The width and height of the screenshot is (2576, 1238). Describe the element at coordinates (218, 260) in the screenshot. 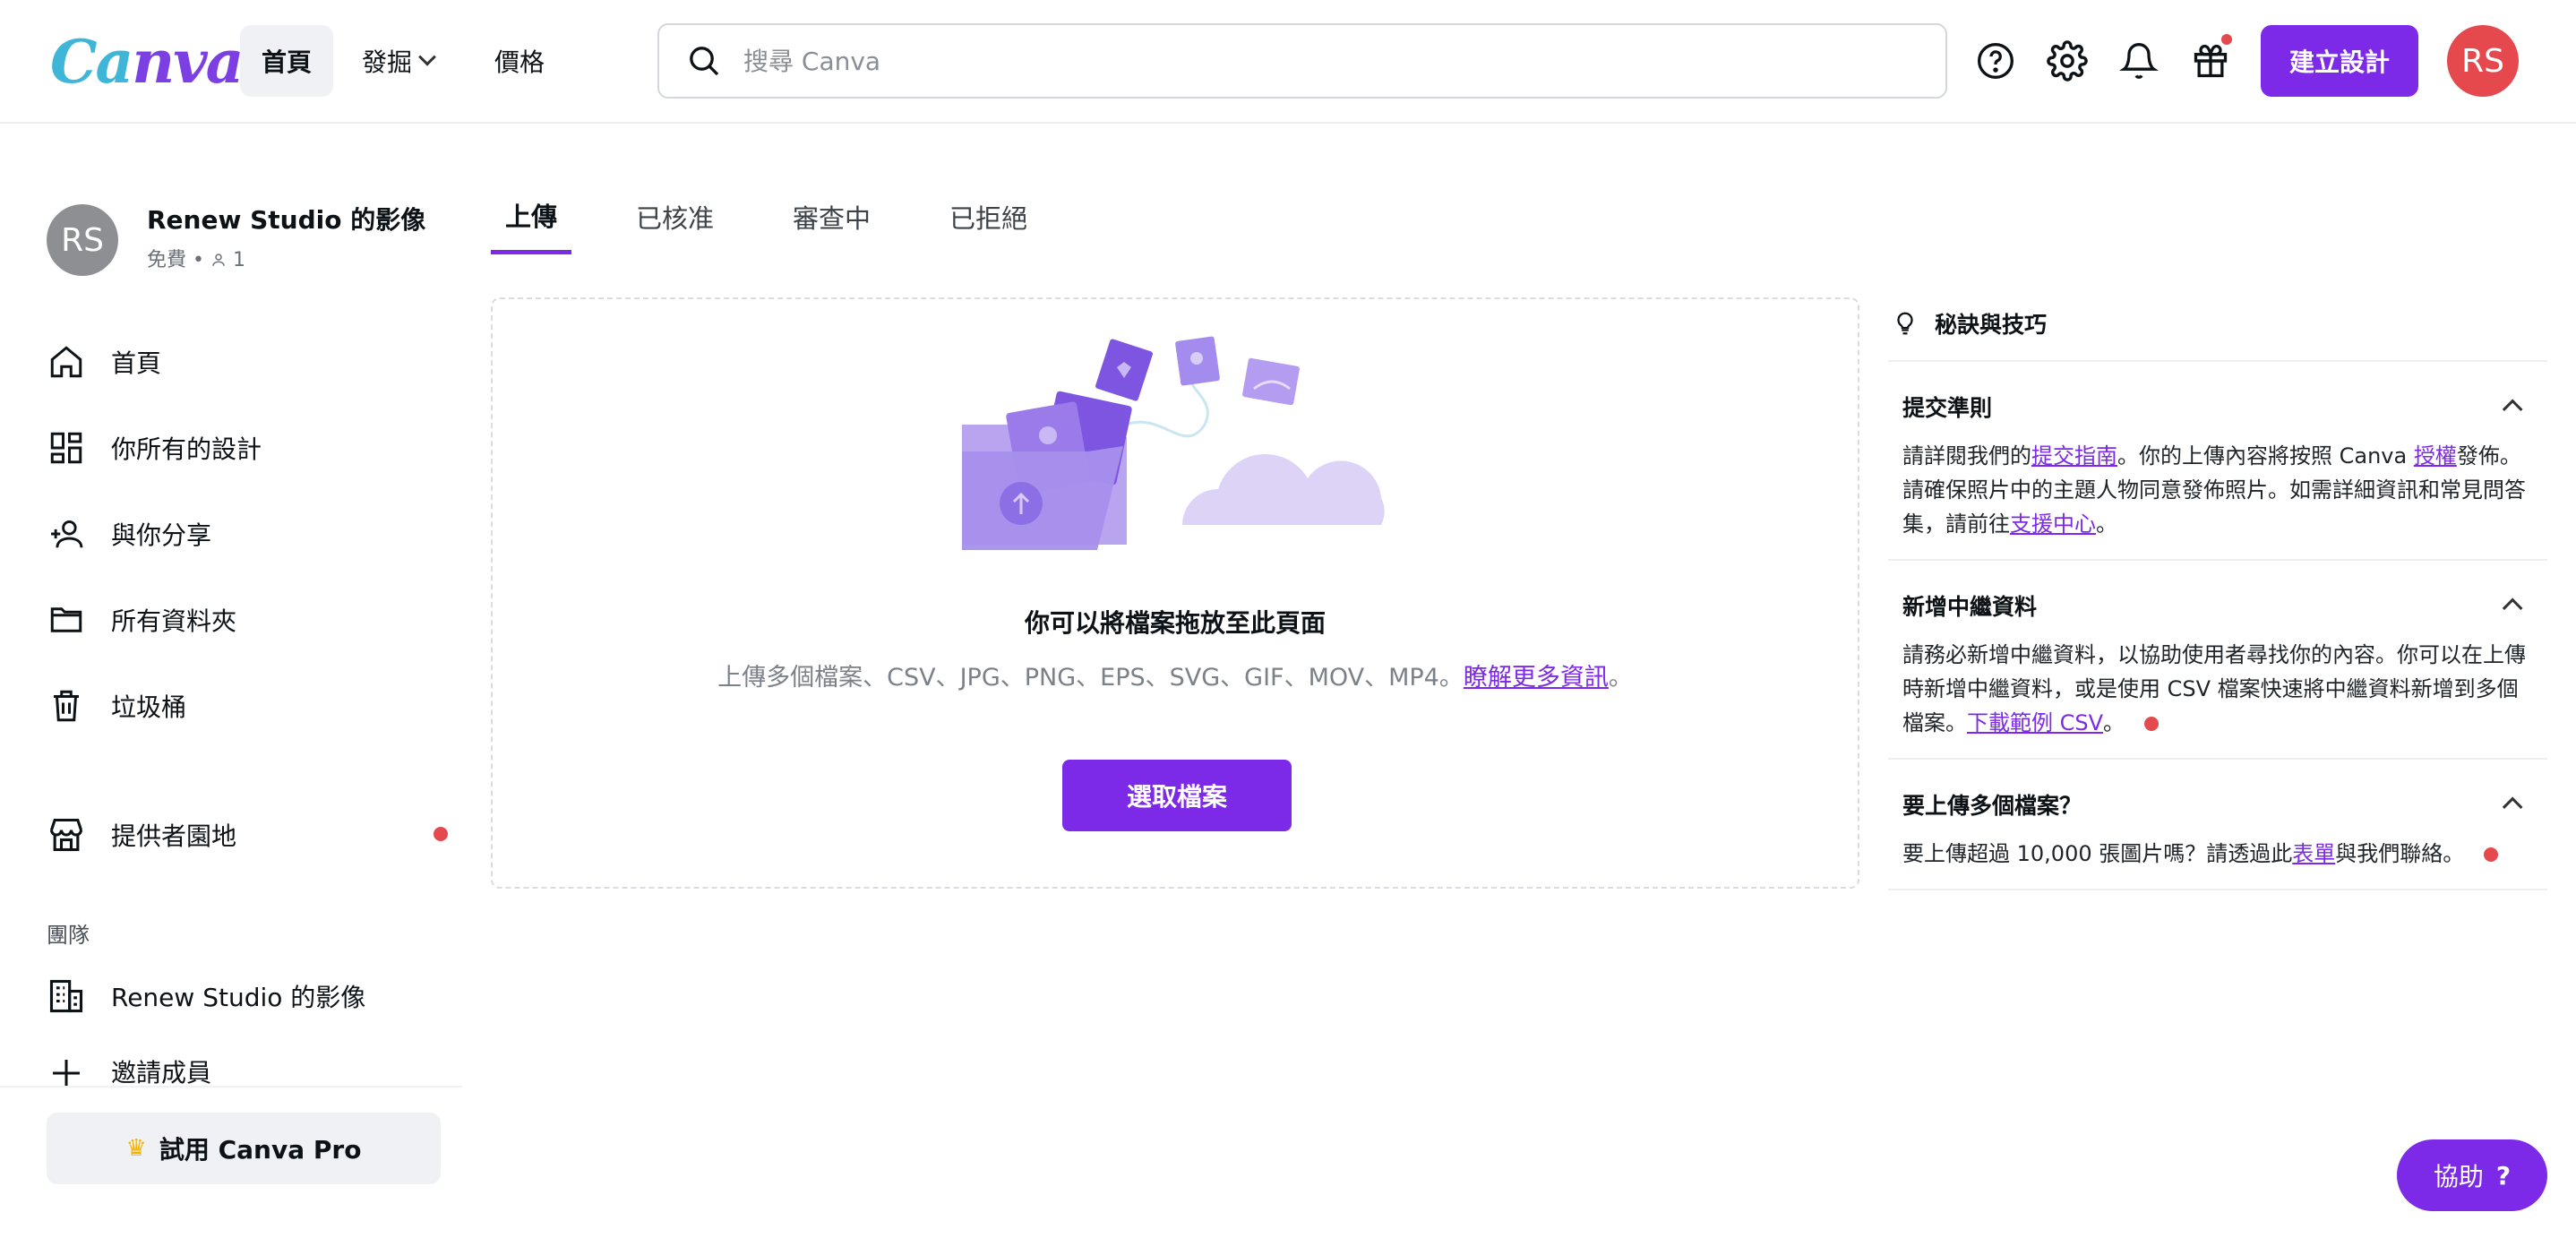

I see `member-icon` at that location.